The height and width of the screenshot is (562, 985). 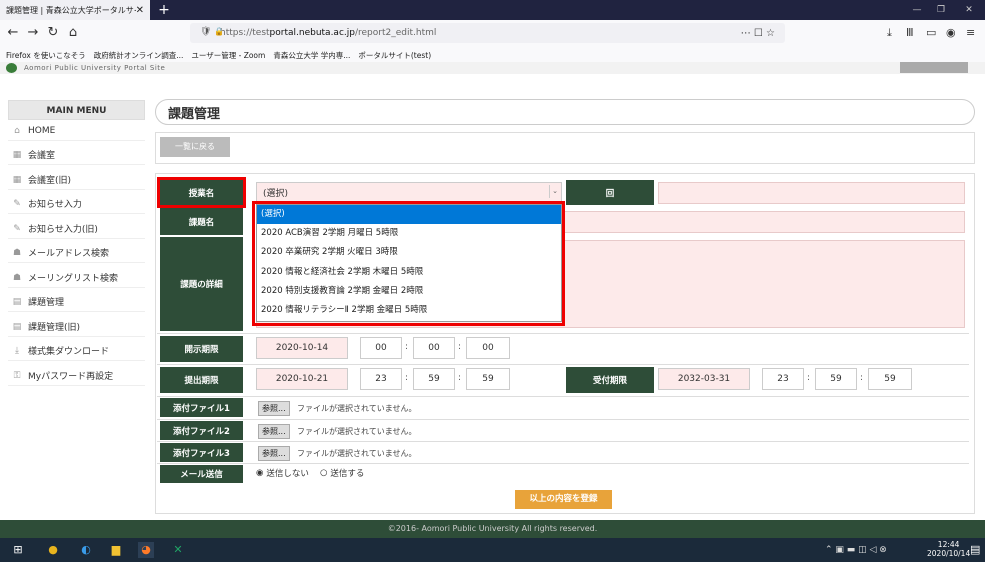 What do you see at coordinates (219, 31) in the screenshot?
I see `lock-icon: 🔒` at bounding box center [219, 31].